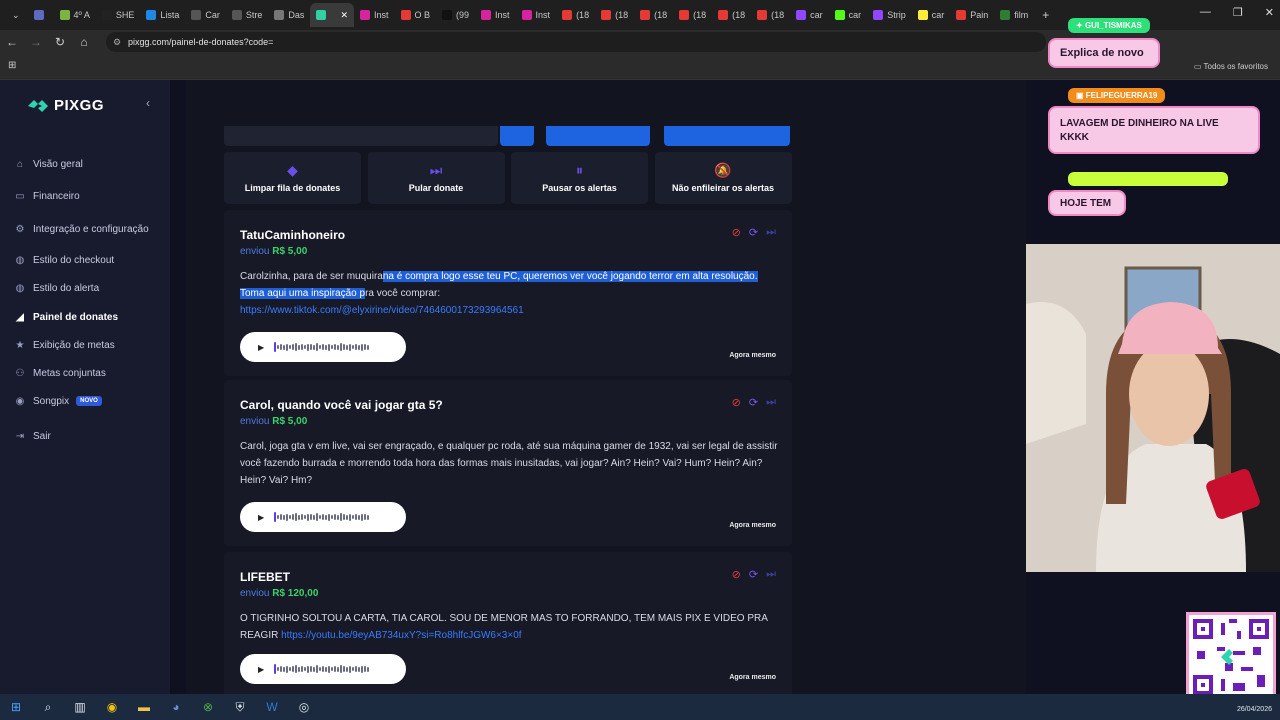 This screenshot has width=1280, height=720. What do you see at coordinates (416, 15) in the screenshot?
I see `browser-tab: O B` at bounding box center [416, 15].